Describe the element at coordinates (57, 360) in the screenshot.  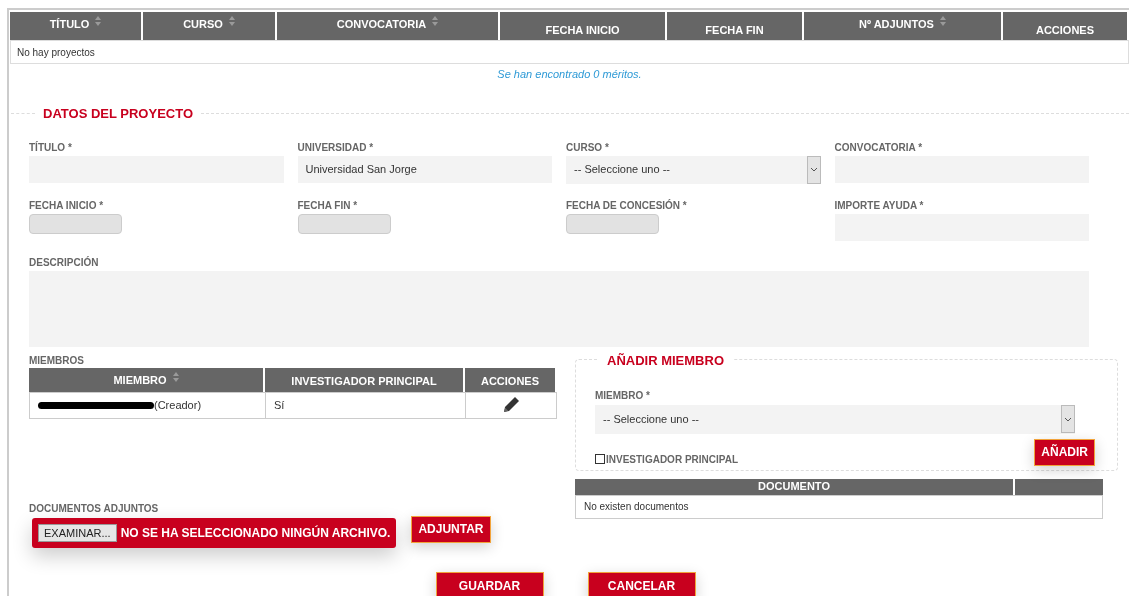
I see `section-label: MIEMBROS` at that location.